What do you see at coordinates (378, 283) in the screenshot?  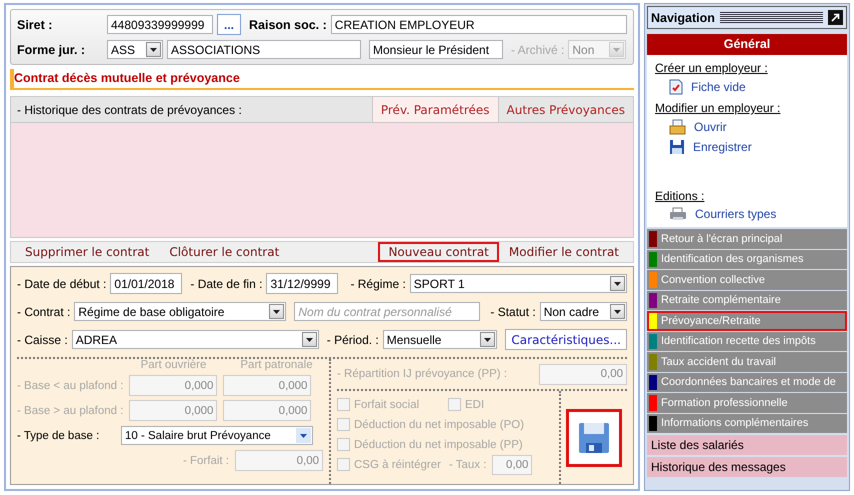 I see `field-label: - Régime :` at bounding box center [378, 283].